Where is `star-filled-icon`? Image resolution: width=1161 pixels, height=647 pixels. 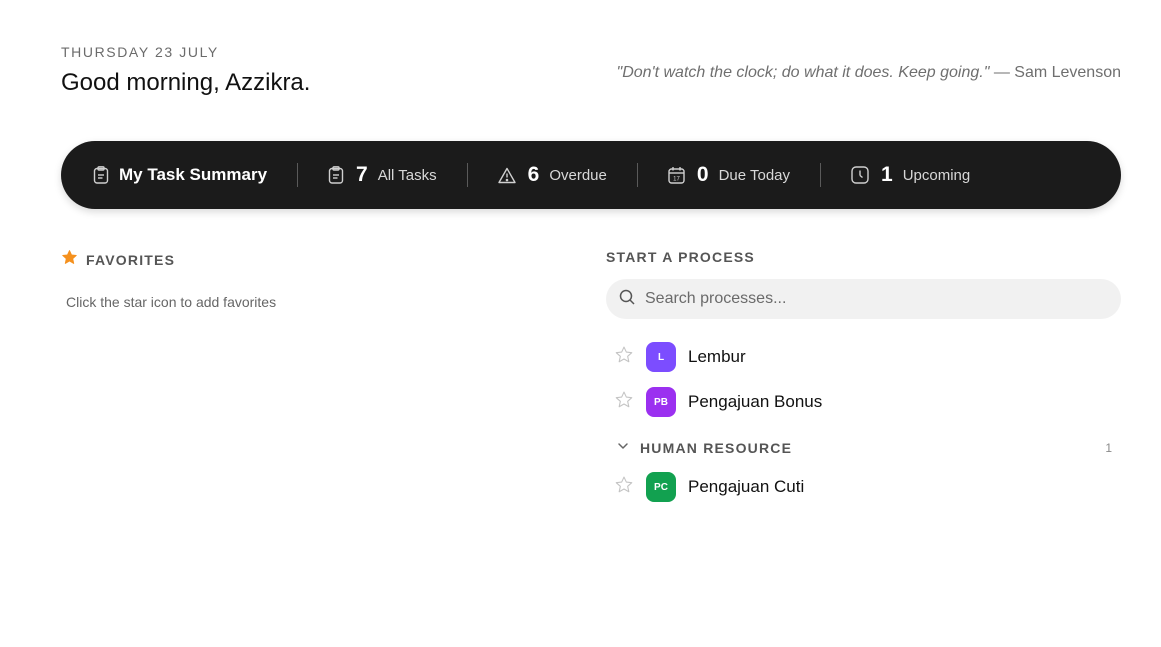
star-filled-icon is located at coordinates (69, 260).